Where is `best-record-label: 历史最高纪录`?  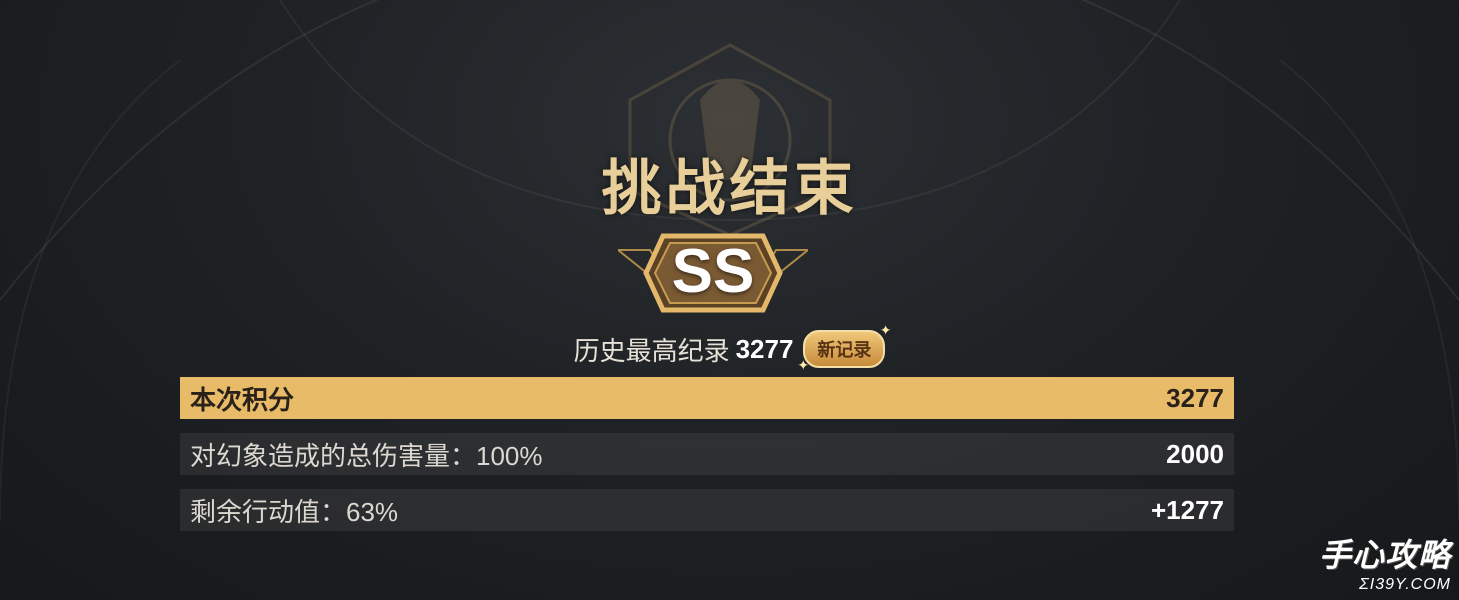
best-record-label: 历史最高纪录 is located at coordinates (651, 350).